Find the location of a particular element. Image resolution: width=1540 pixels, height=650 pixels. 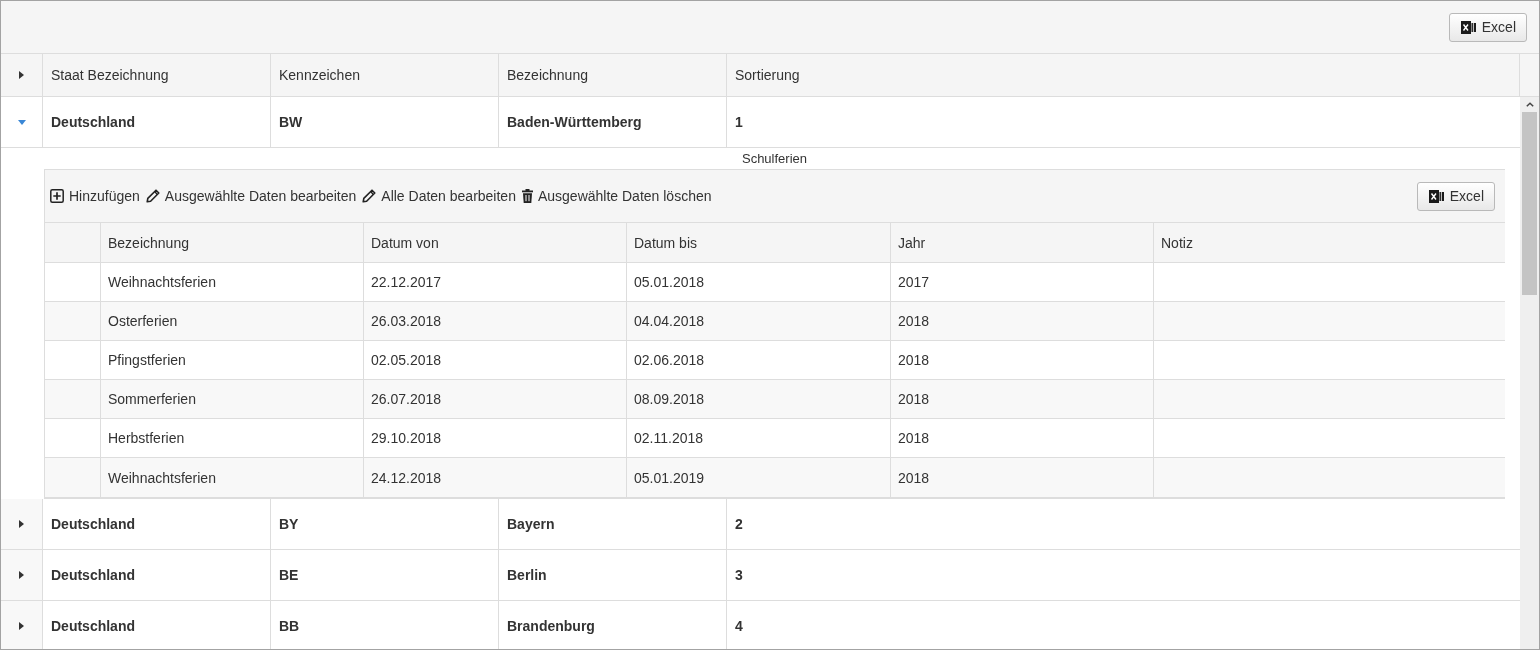

column-header: Datum bis is located at coordinates (759, 242).